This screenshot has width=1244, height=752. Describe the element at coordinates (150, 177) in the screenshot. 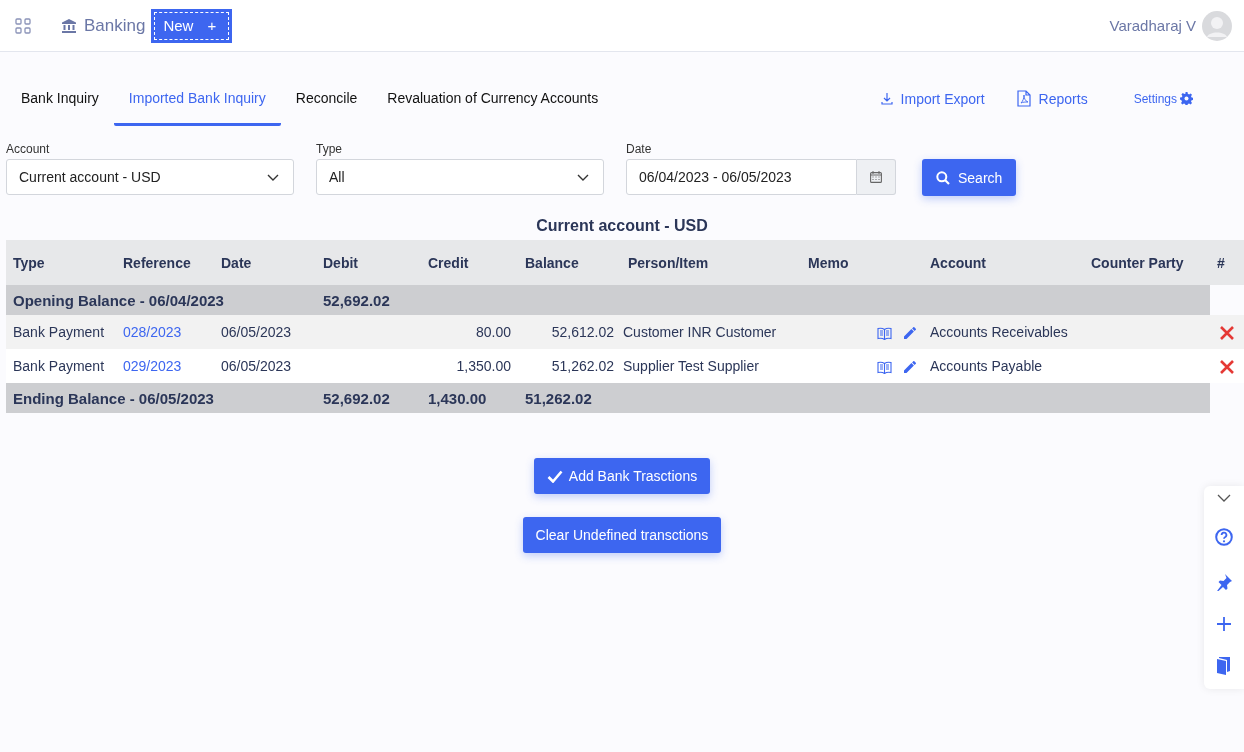

I see `account-select: Current account - USD` at that location.